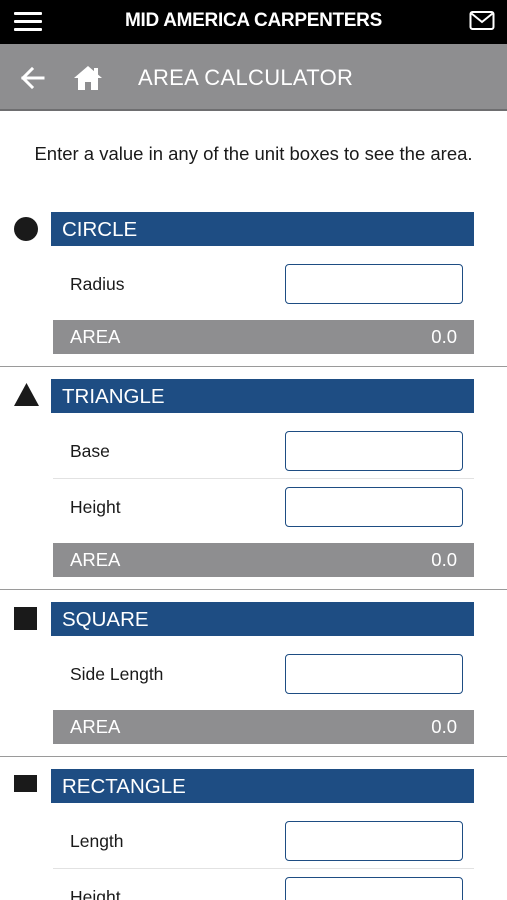  Describe the element at coordinates (374, 888) in the screenshot. I see `rectangle-height-input` at that location.